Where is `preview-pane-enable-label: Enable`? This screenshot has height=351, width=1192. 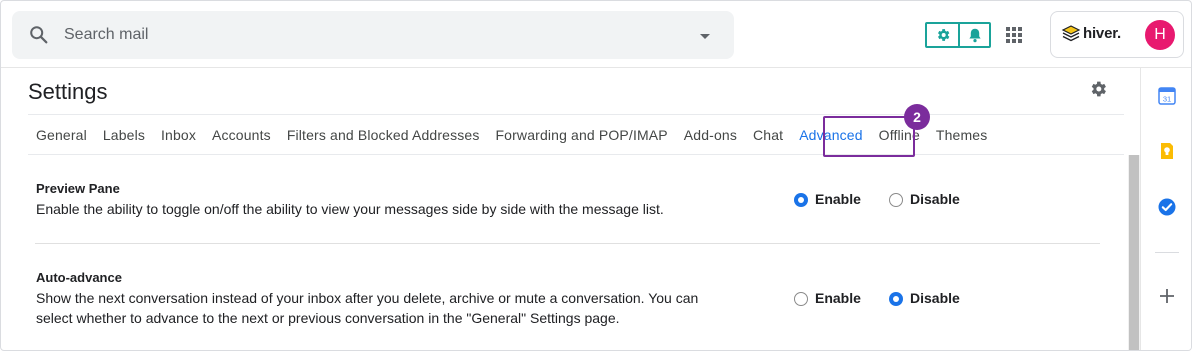 preview-pane-enable-label: Enable is located at coordinates (838, 199).